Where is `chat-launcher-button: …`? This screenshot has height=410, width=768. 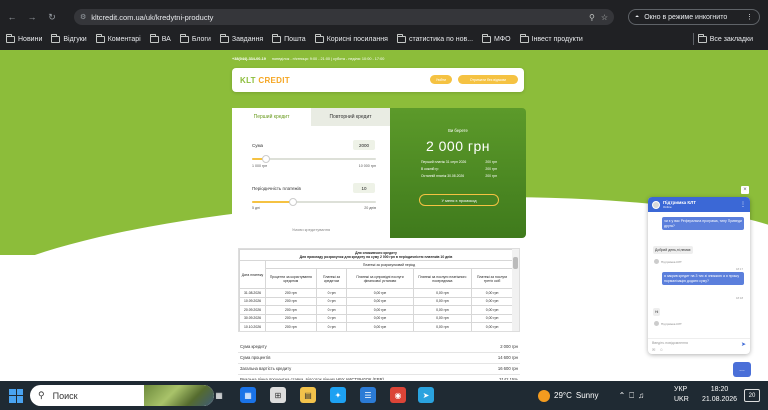
chat-launcher-button: … is located at coordinates (742, 369).